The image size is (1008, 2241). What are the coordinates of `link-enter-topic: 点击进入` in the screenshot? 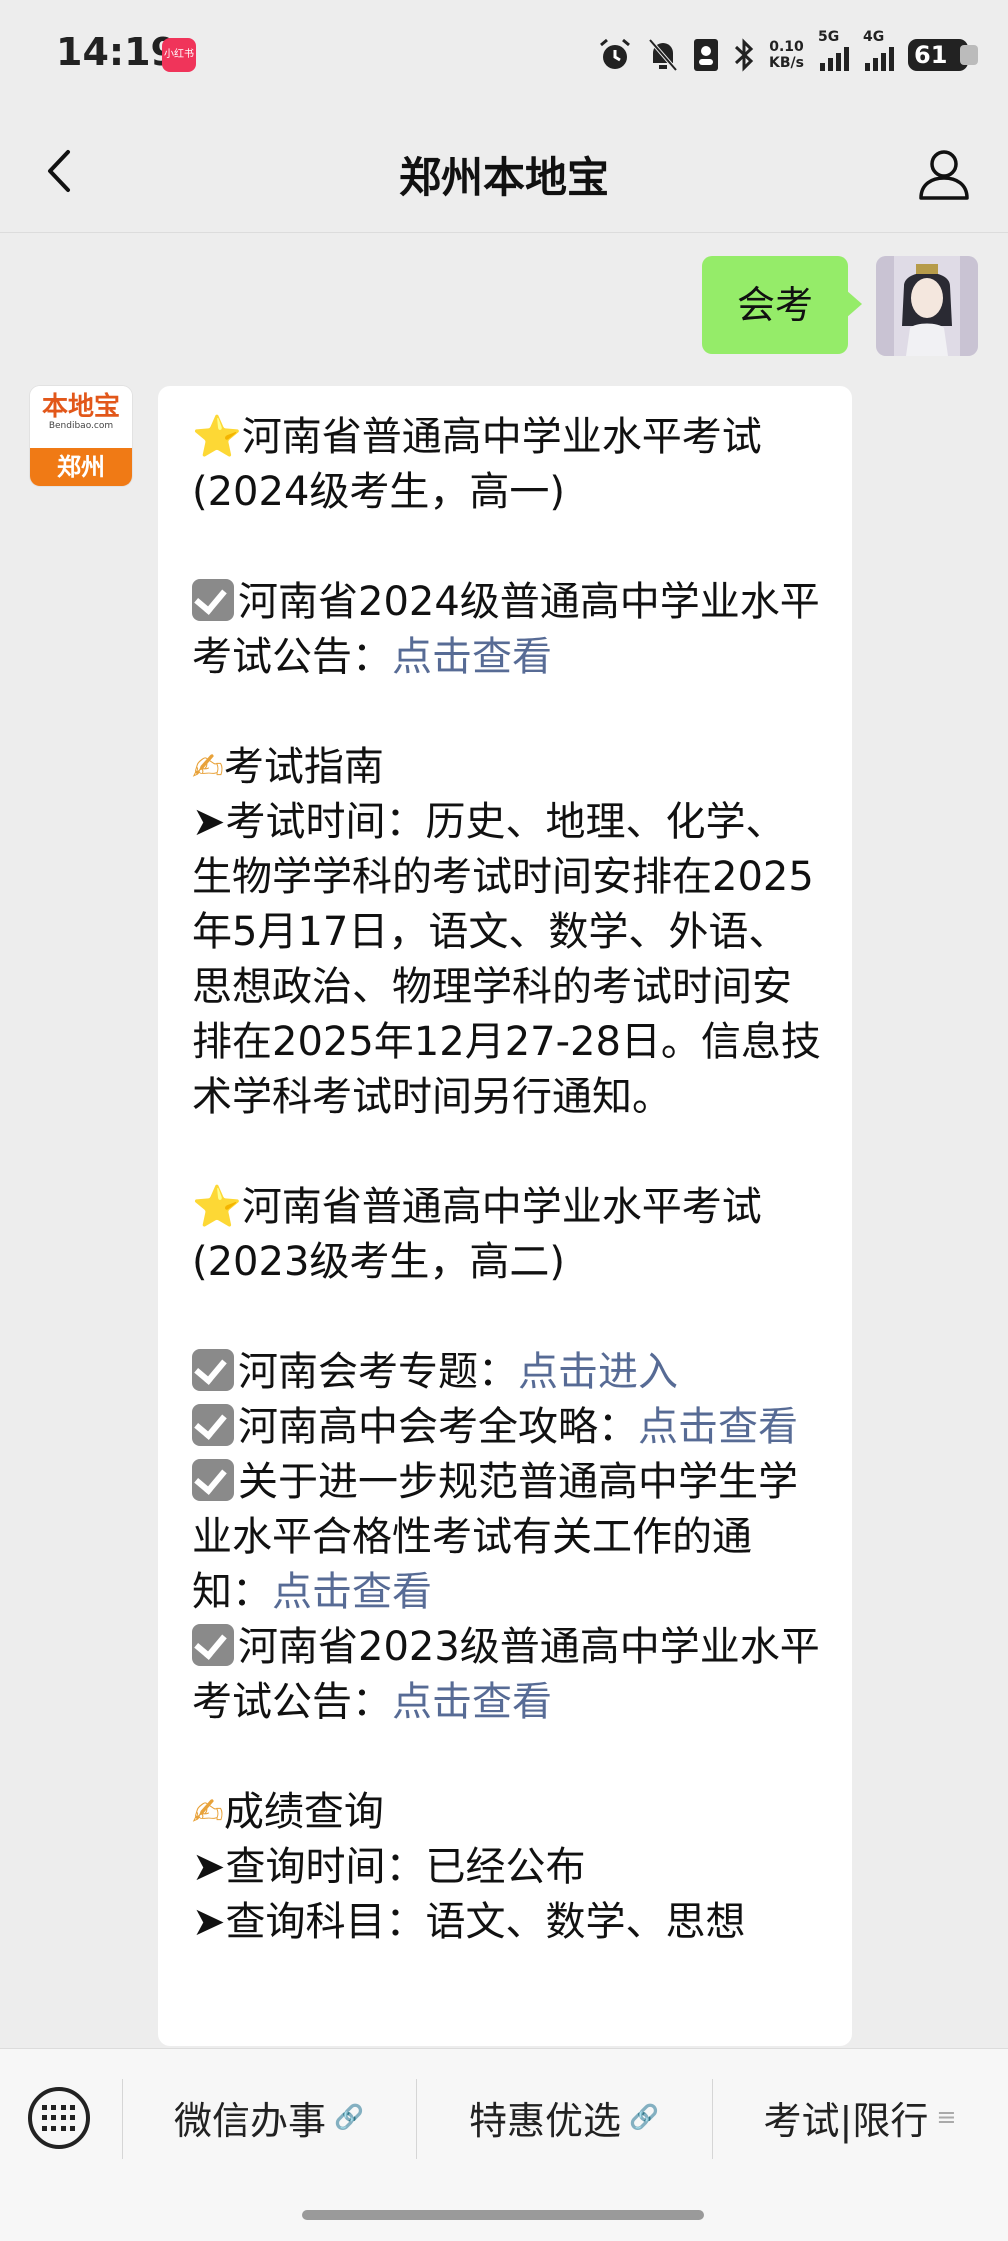 It's located at (598, 1372).